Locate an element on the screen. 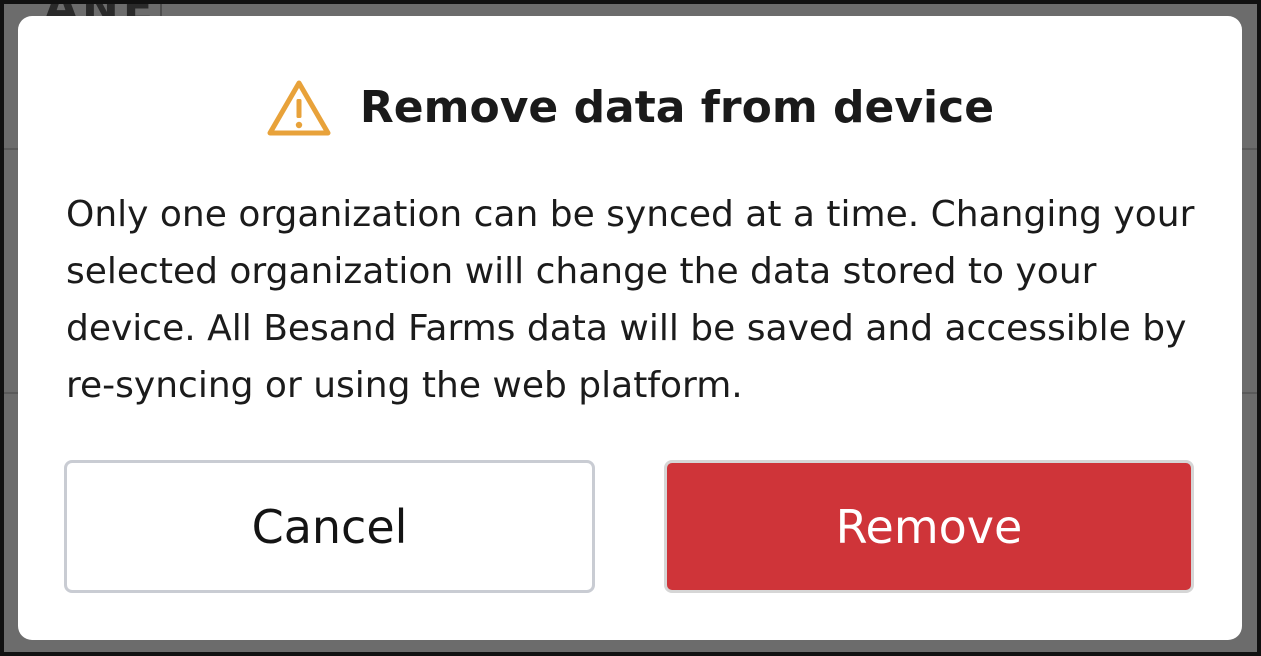 Image resolution: width=1261 pixels, height=656 pixels. dialog-title: Remove data from device is located at coordinates (677, 107).